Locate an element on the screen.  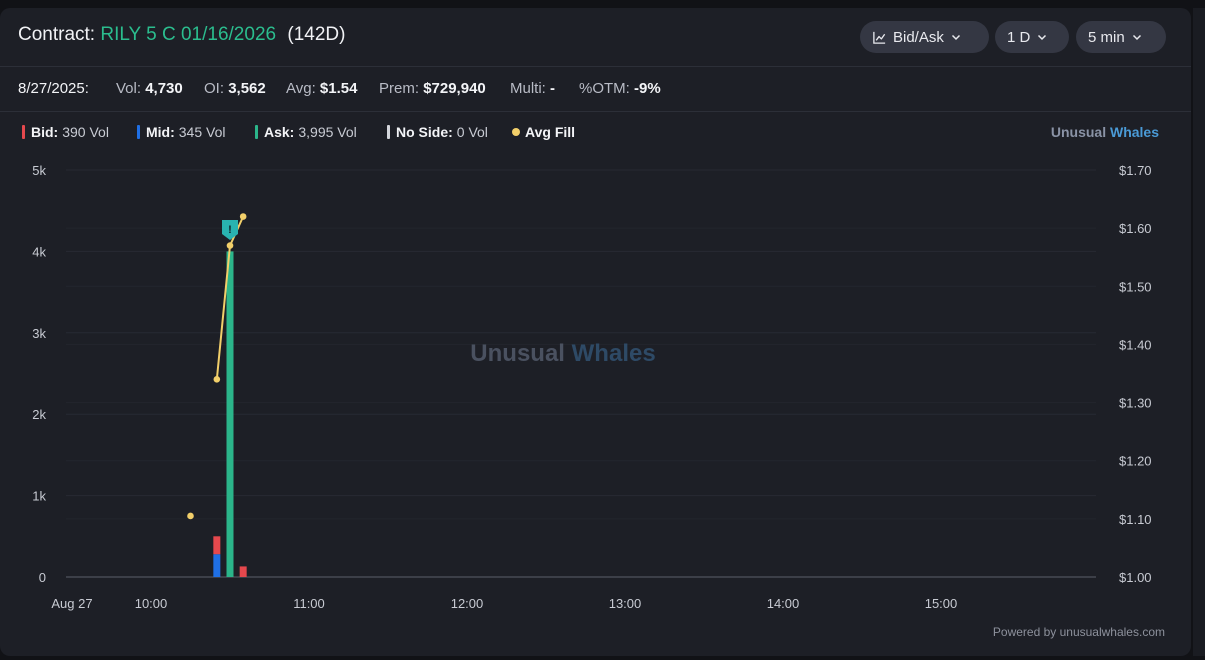
interval-dropdown: 5 min is located at coordinates (1121, 37).